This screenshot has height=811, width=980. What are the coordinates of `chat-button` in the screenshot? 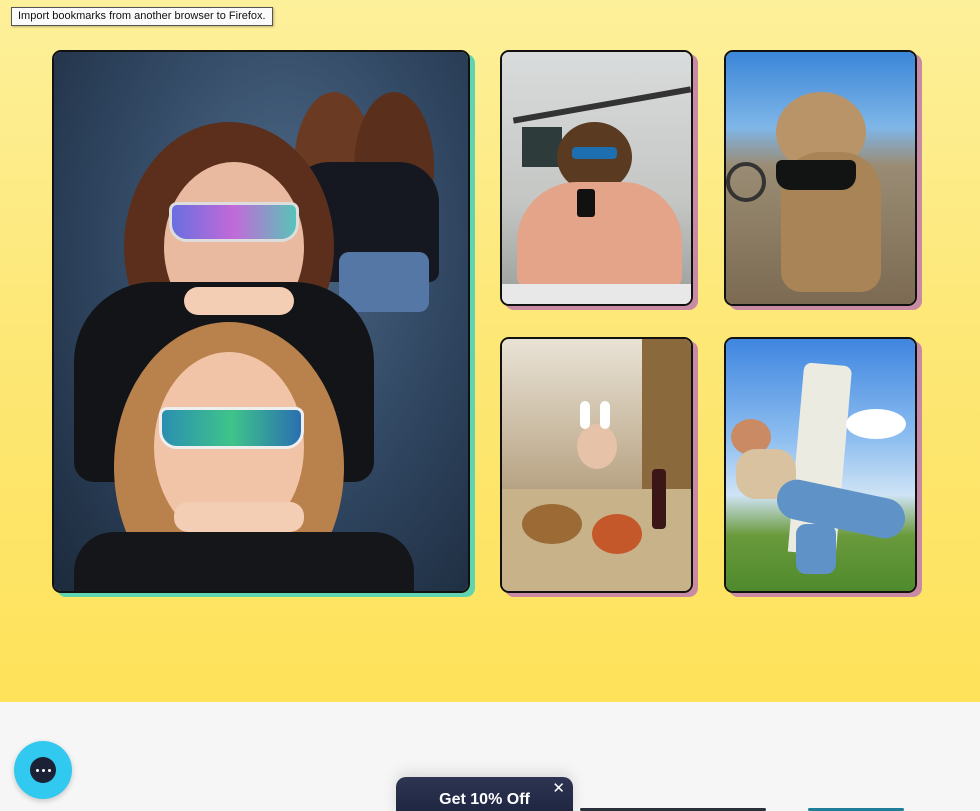 It's located at (43, 770).